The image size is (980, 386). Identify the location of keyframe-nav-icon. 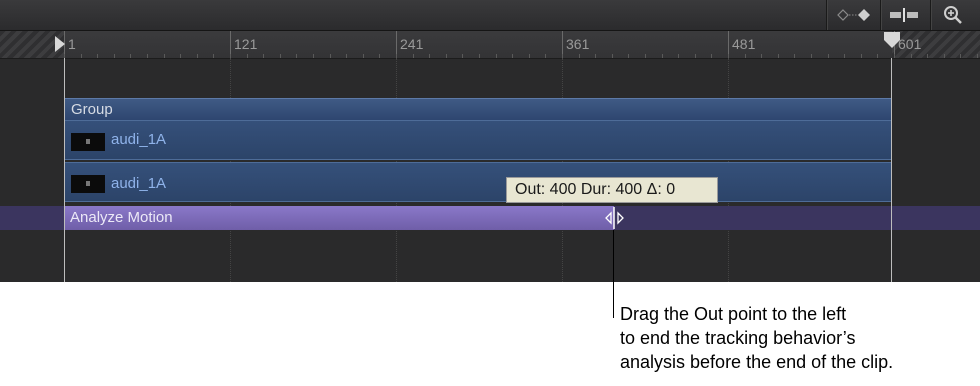
(854, 15).